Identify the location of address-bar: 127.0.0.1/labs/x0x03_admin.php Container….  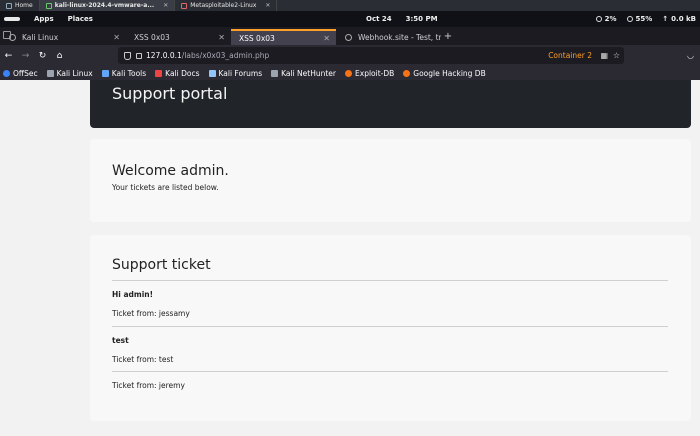
(371, 55).